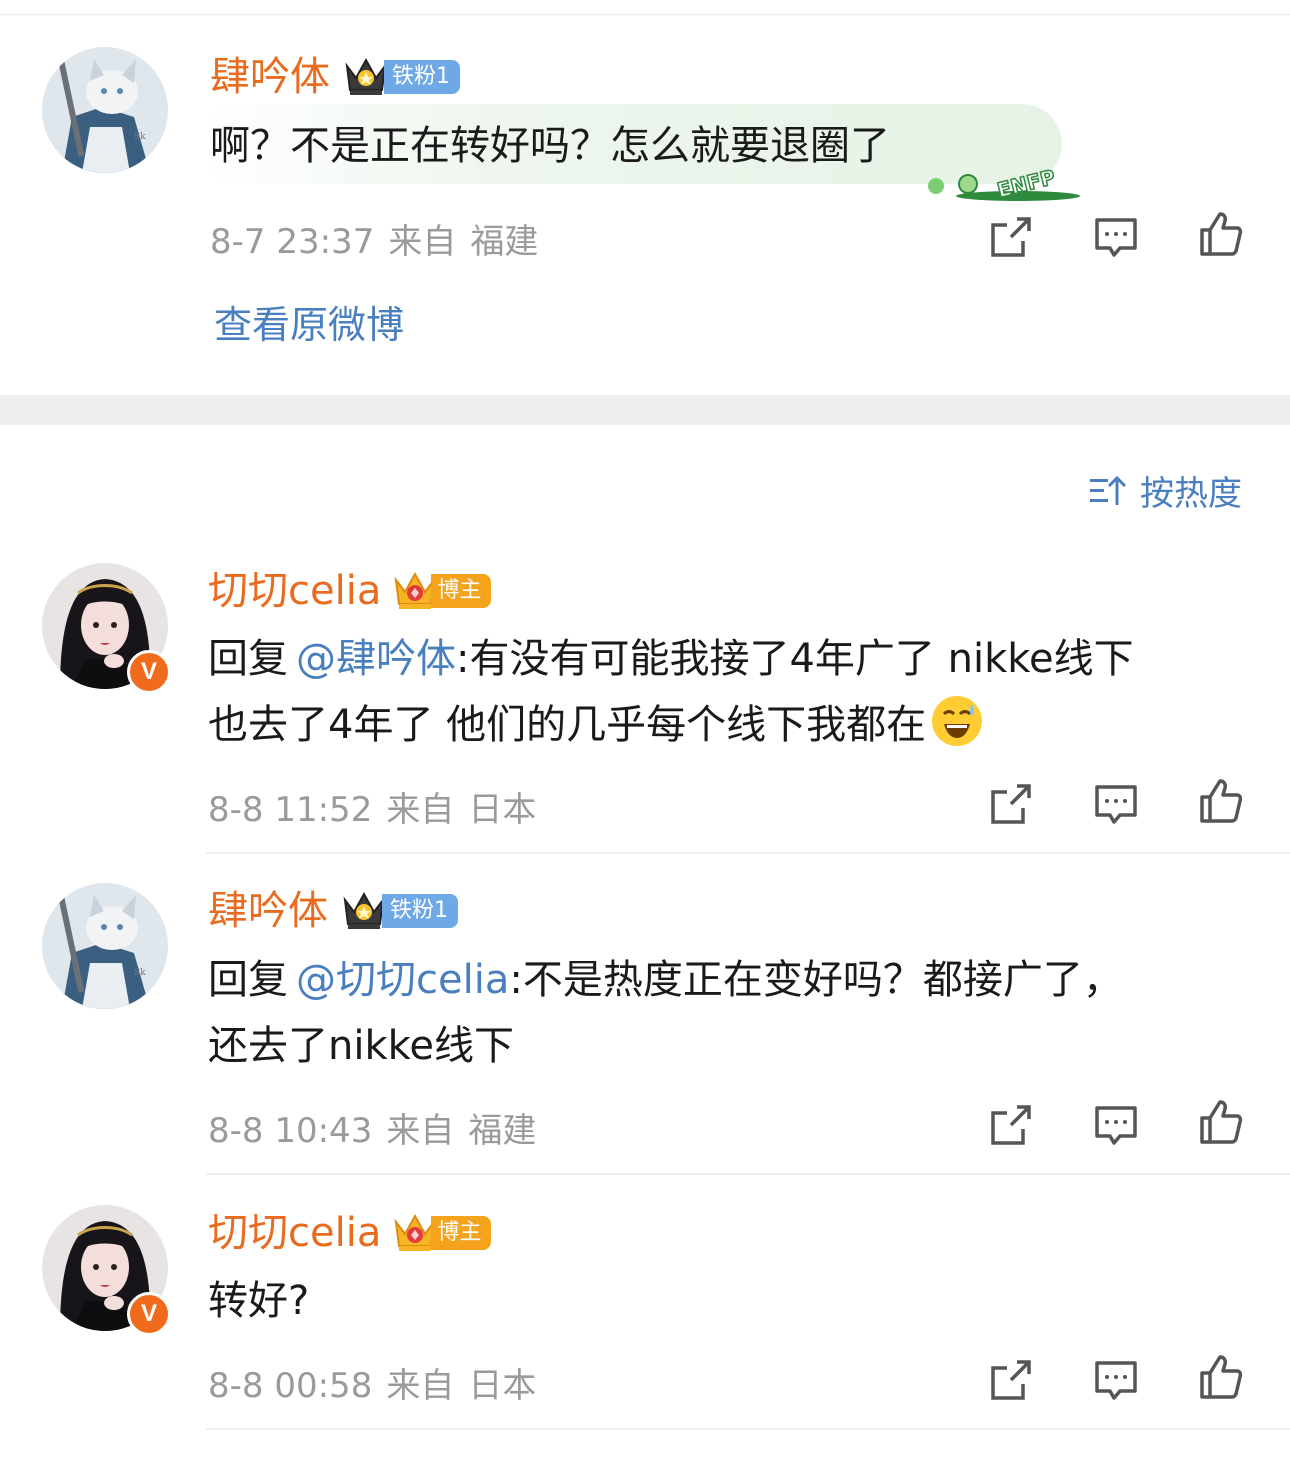 This screenshot has width=1290, height=1465. Describe the element at coordinates (999, 171) in the screenshot. I see `enfp-sticker: ENFP` at that location.